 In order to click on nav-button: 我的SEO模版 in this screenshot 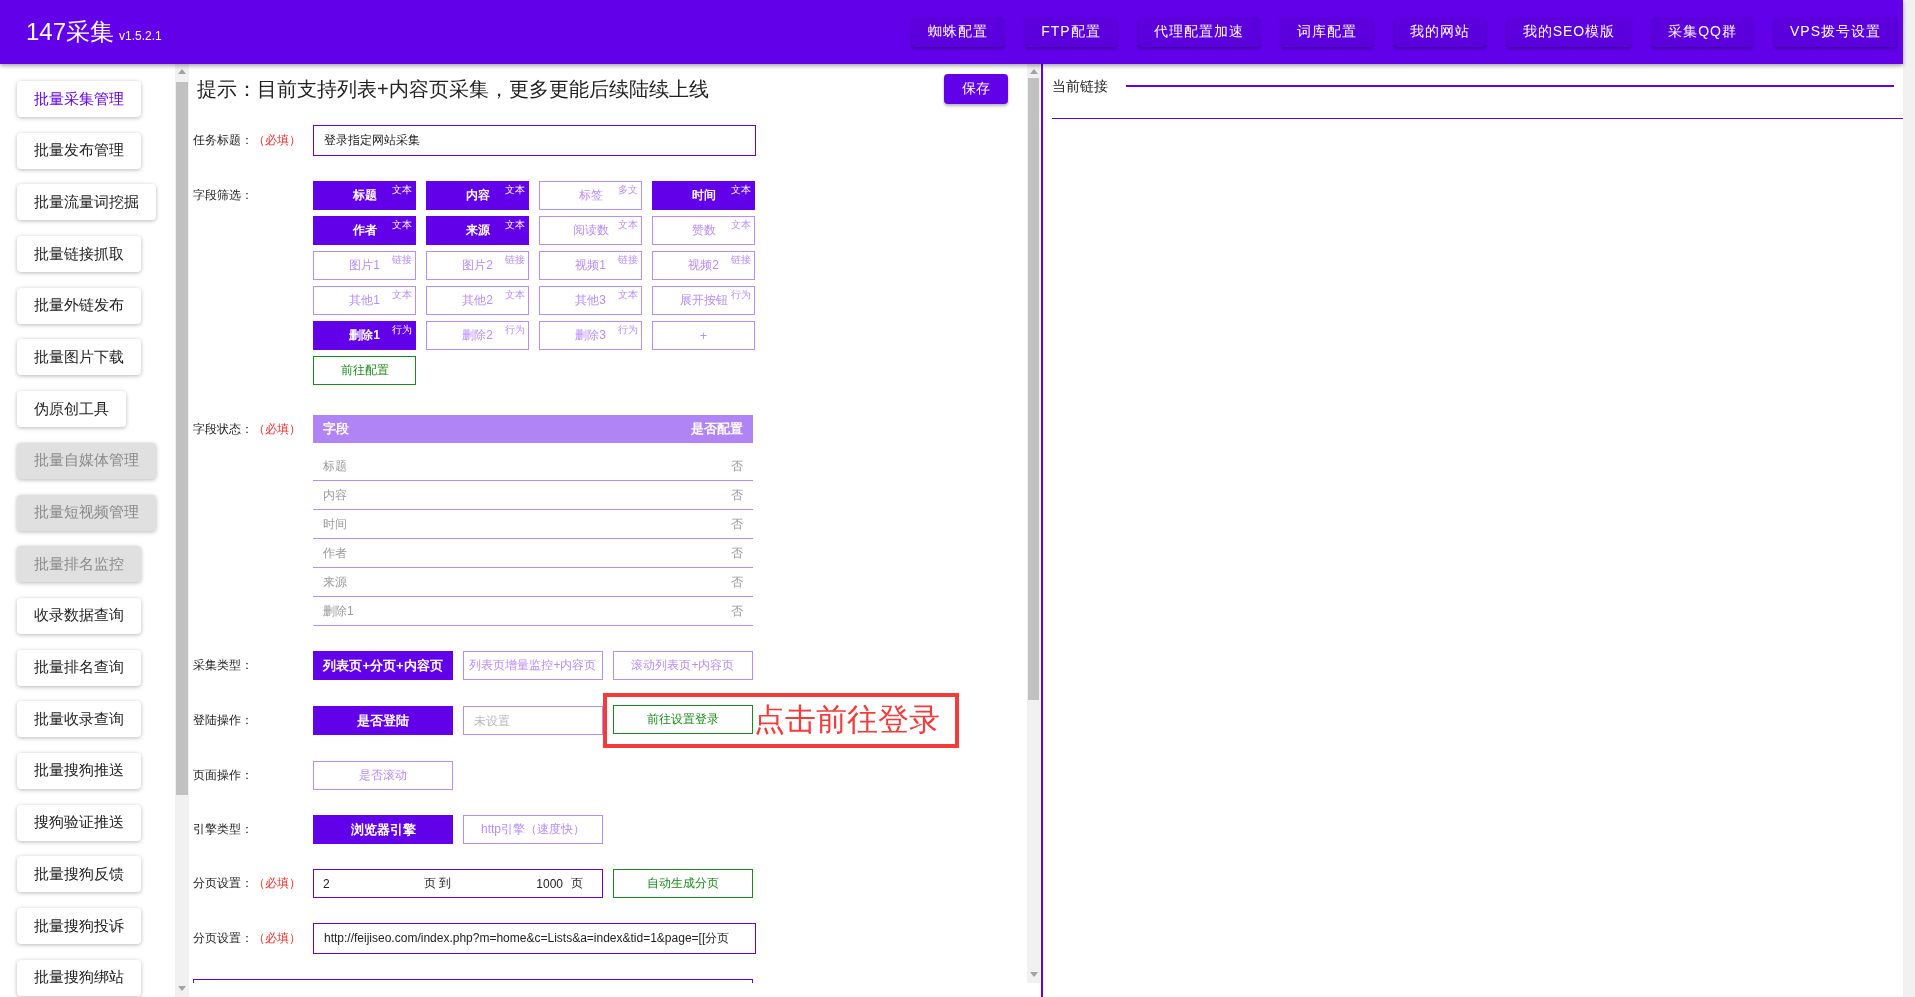, I will do `click(1569, 32)`.